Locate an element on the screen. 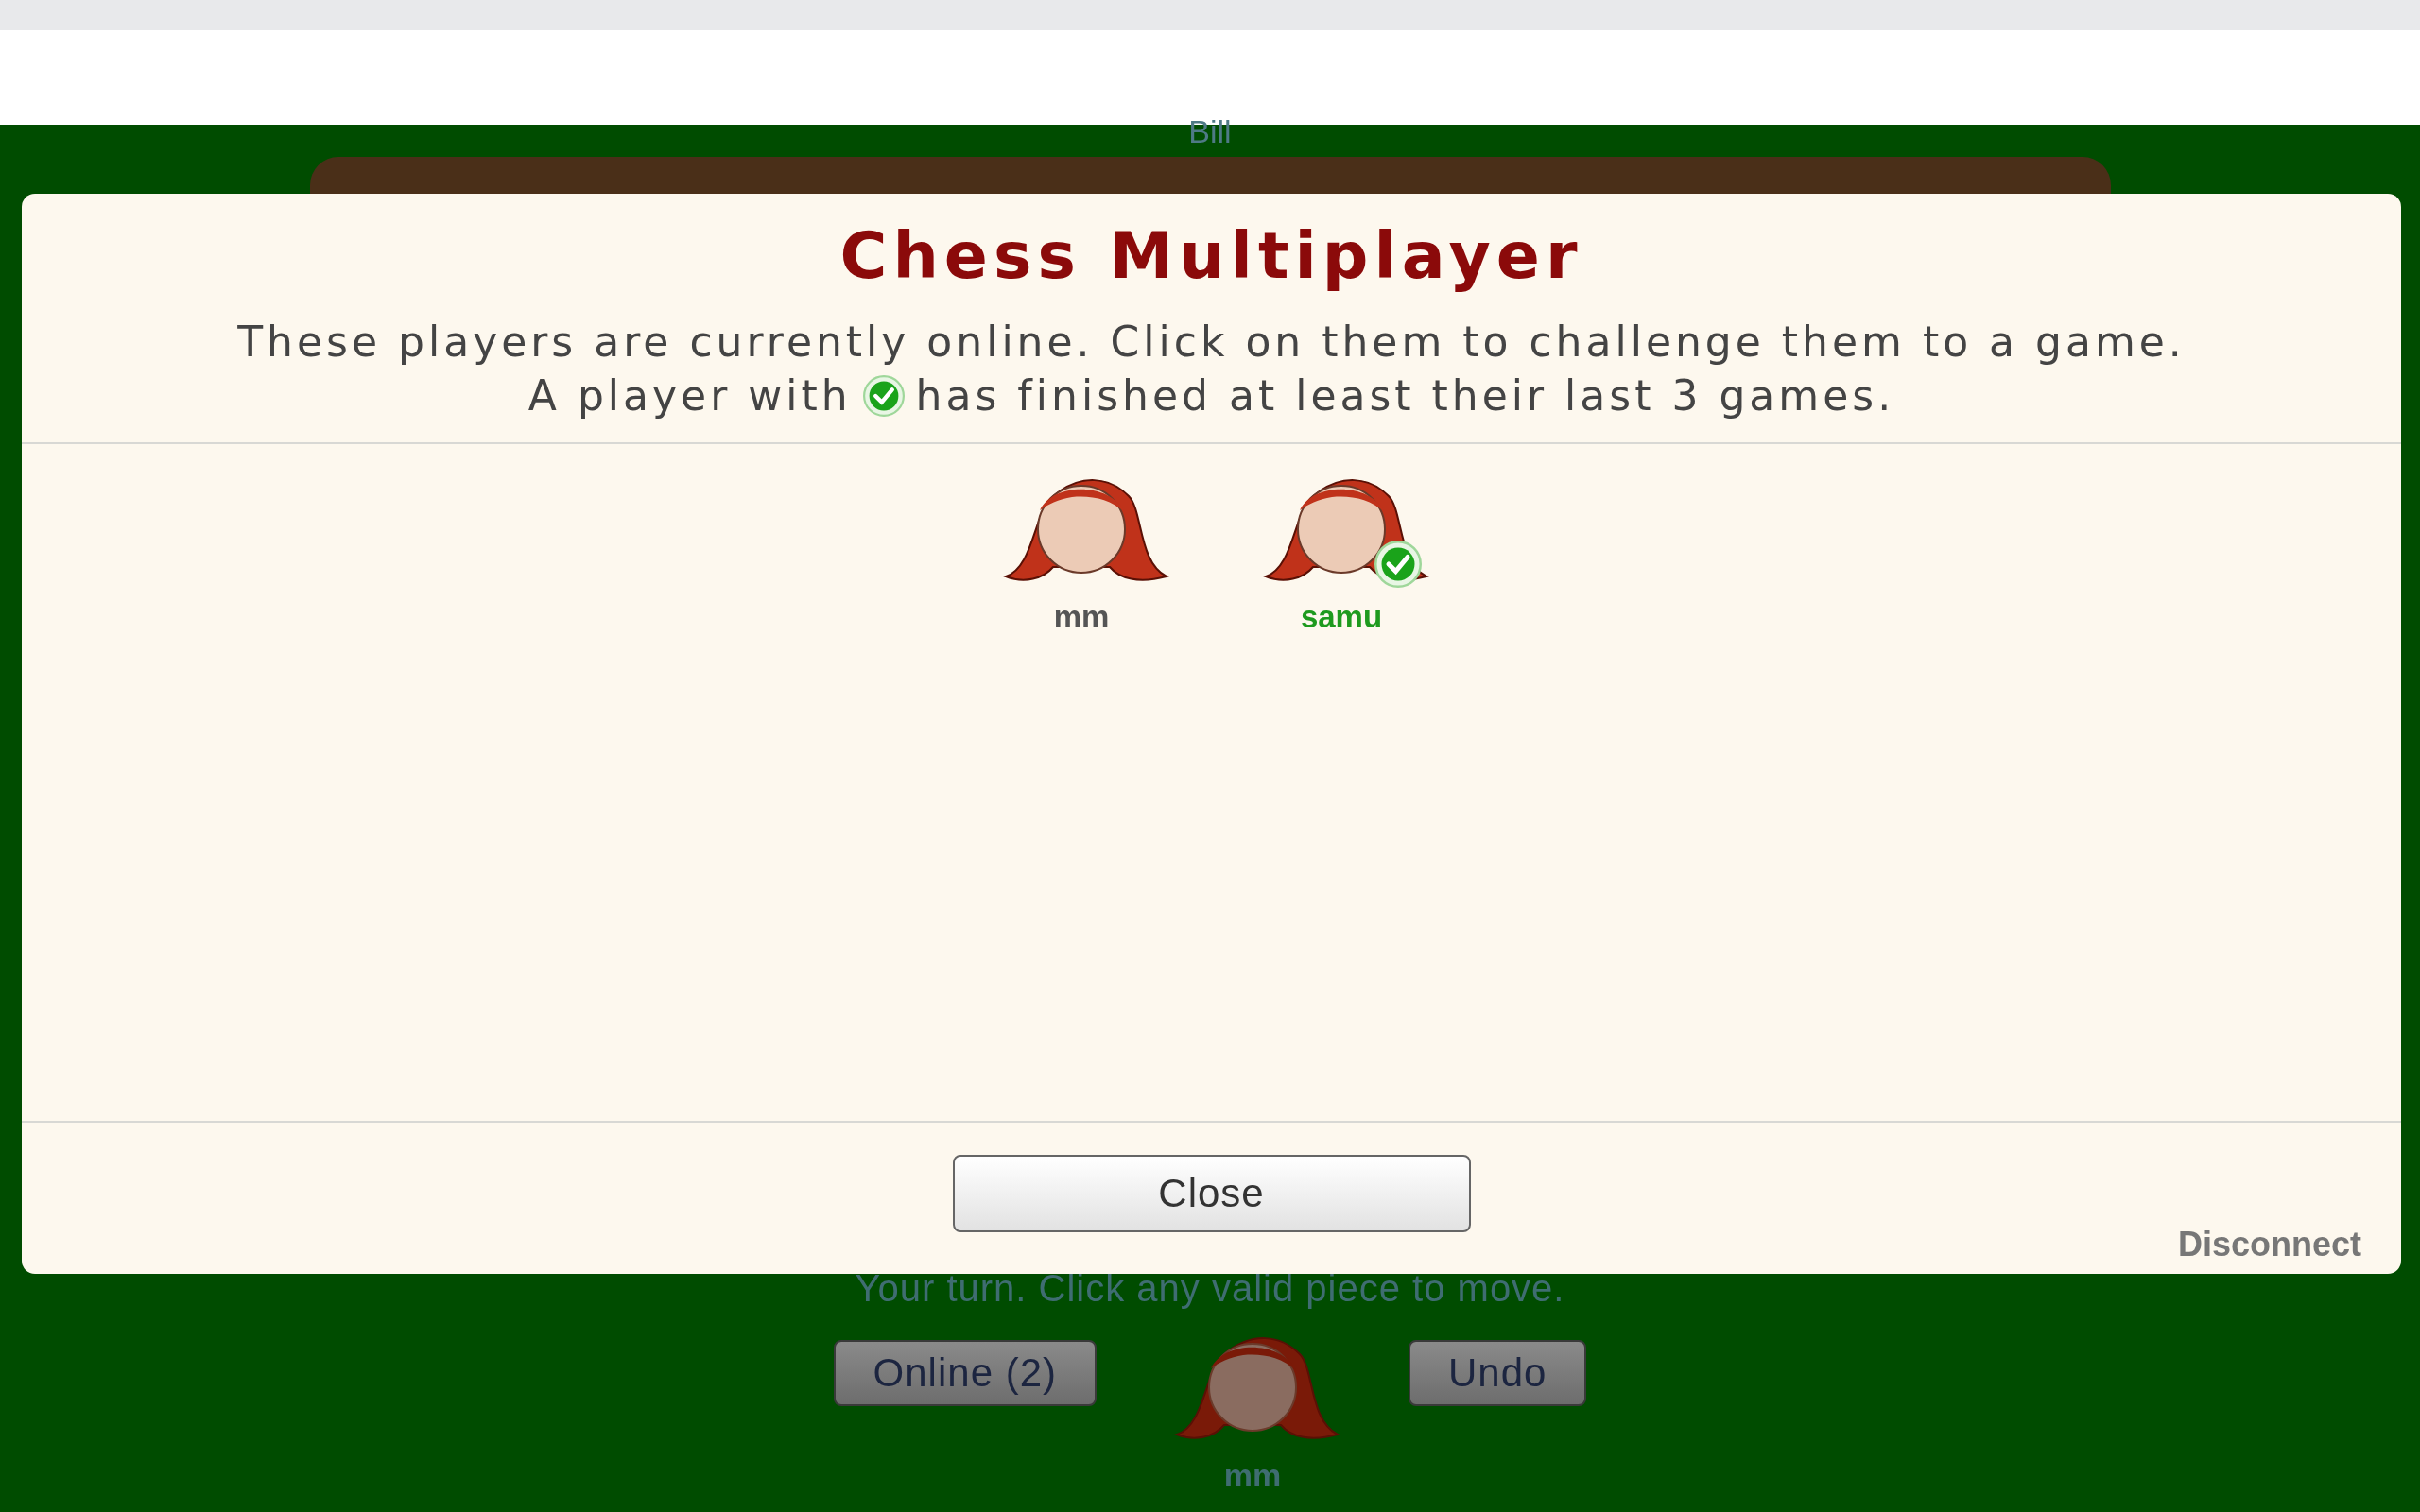 This screenshot has width=2420, height=1512. disconnect-link: Disconnect is located at coordinates (2269, 1244).